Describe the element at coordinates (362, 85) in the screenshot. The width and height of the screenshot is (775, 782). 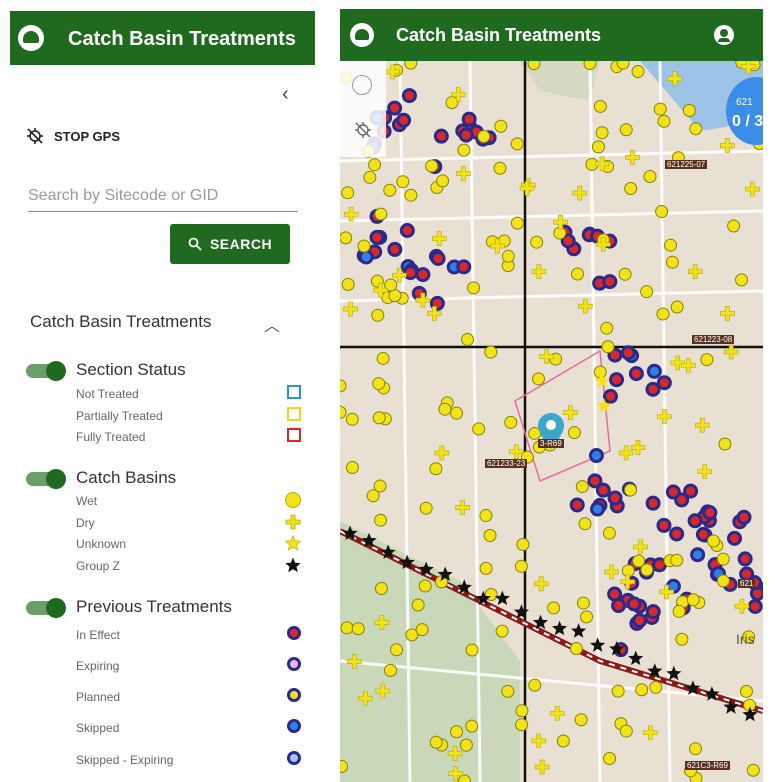
I see `compass-icon` at that location.